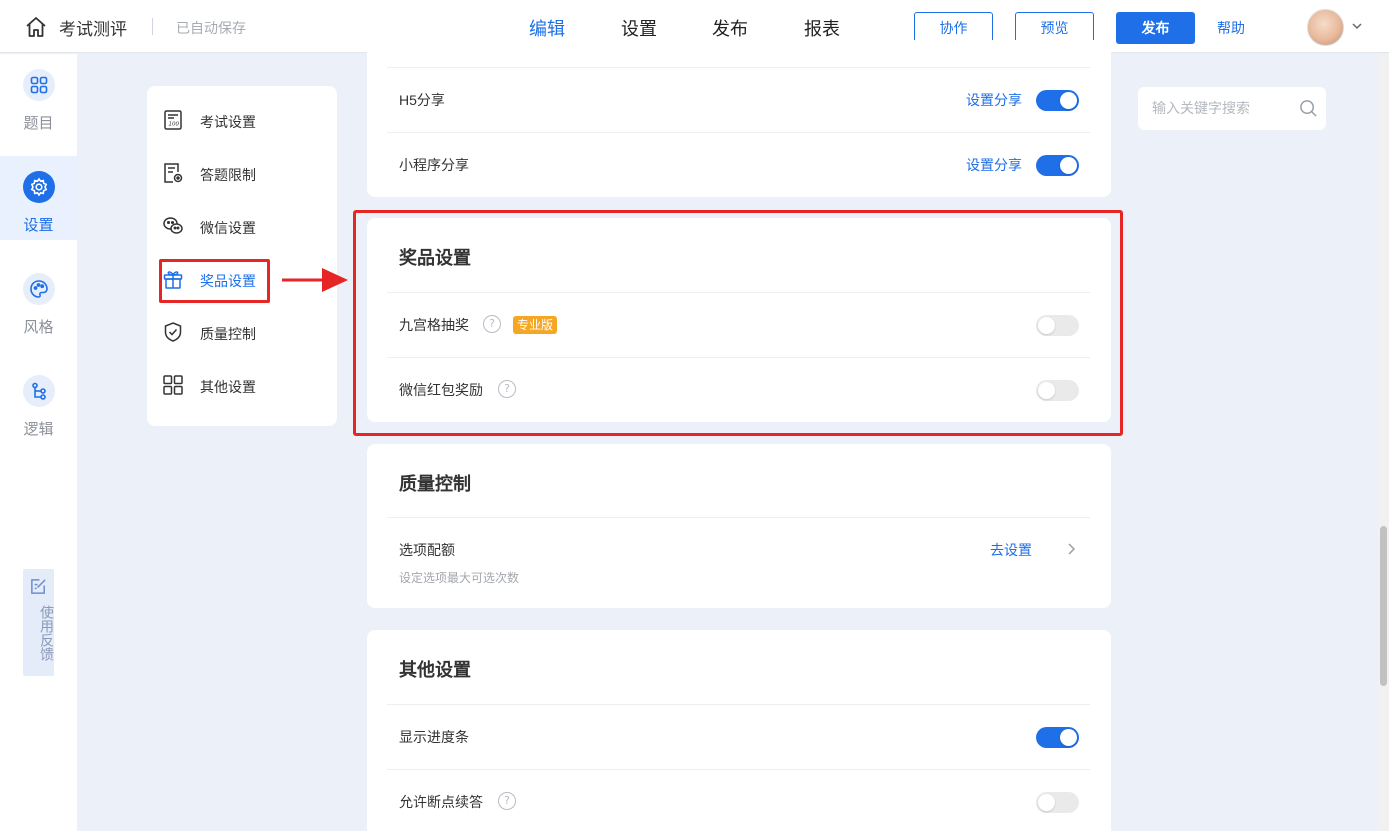 Image resolution: width=1389 pixels, height=831 pixels. I want to click on rail-item-settings: 设置, so click(38, 198).